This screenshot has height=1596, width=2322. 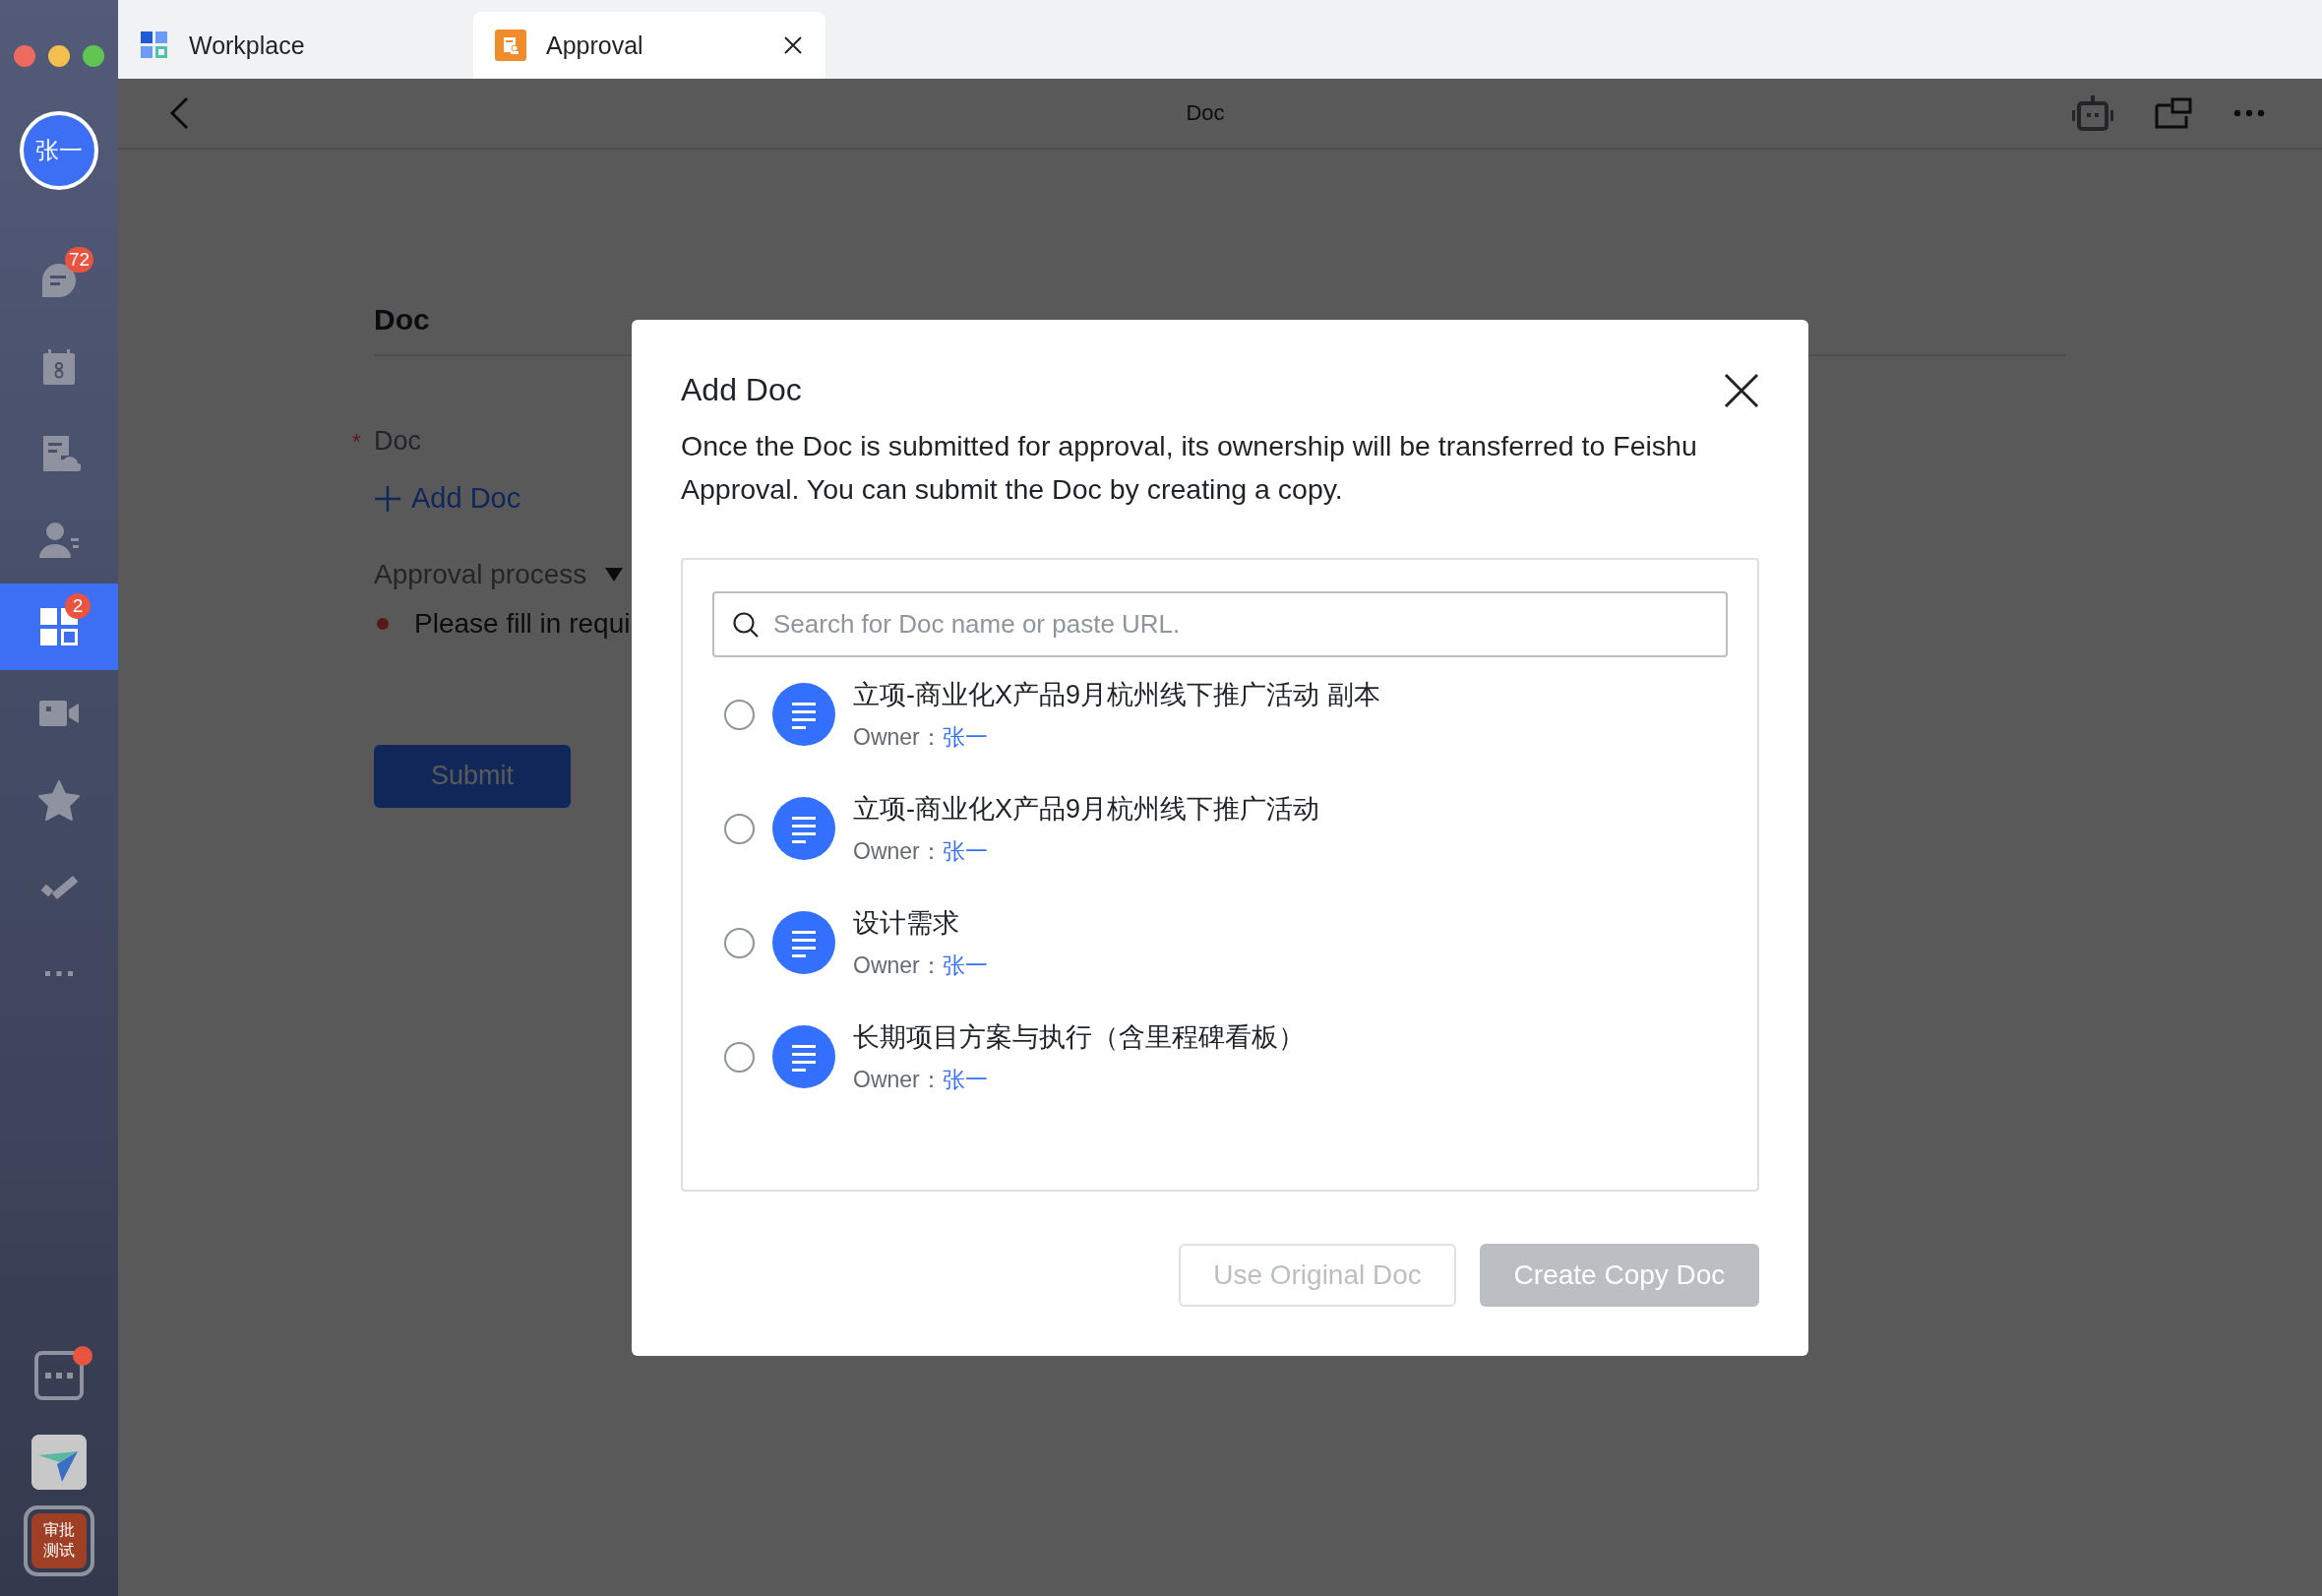 What do you see at coordinates (59, 55) in the screenshot?
I see `minimize-window-button` at bounding box center [59, 55].